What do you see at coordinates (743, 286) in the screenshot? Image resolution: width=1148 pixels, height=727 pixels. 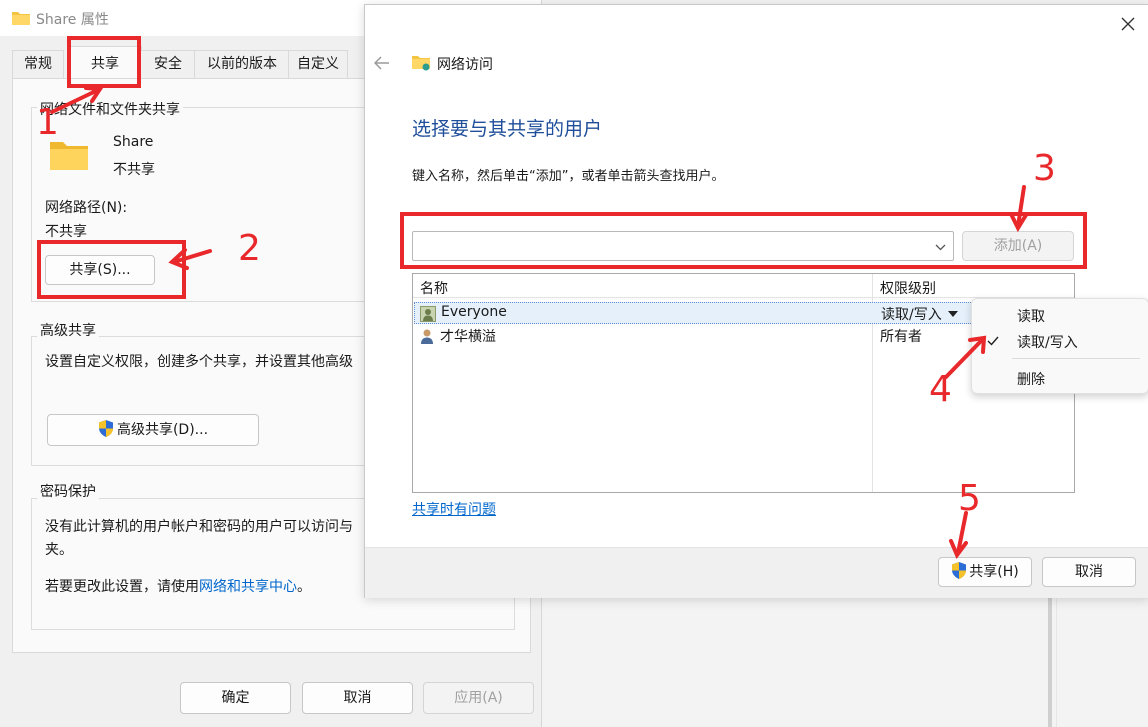 I see `list-header: 名称 权限级别` at bounding box center [743, 286].